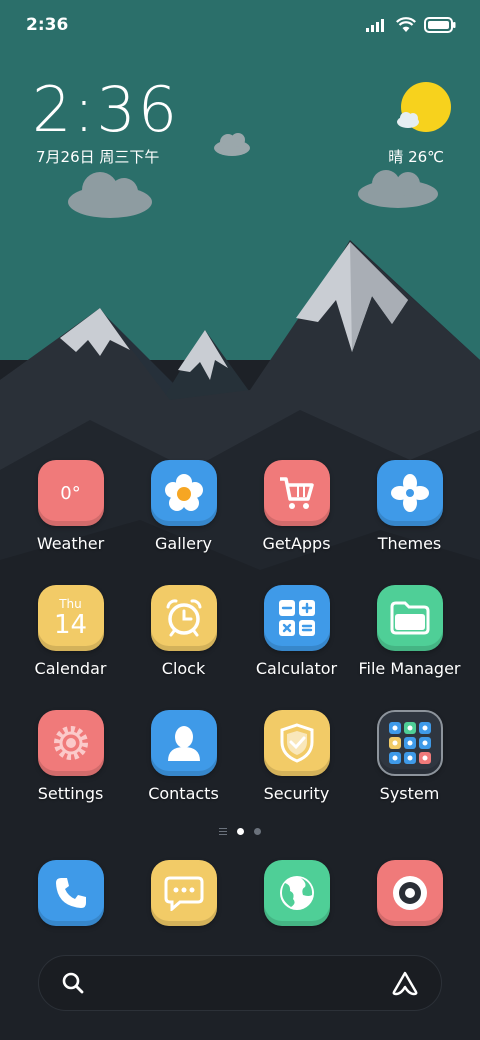 The image size is (480, 1040). What do you see at coordinates (409, 793) in the screenshot?
I see `app-label: System` at bounding box center [409, 793].